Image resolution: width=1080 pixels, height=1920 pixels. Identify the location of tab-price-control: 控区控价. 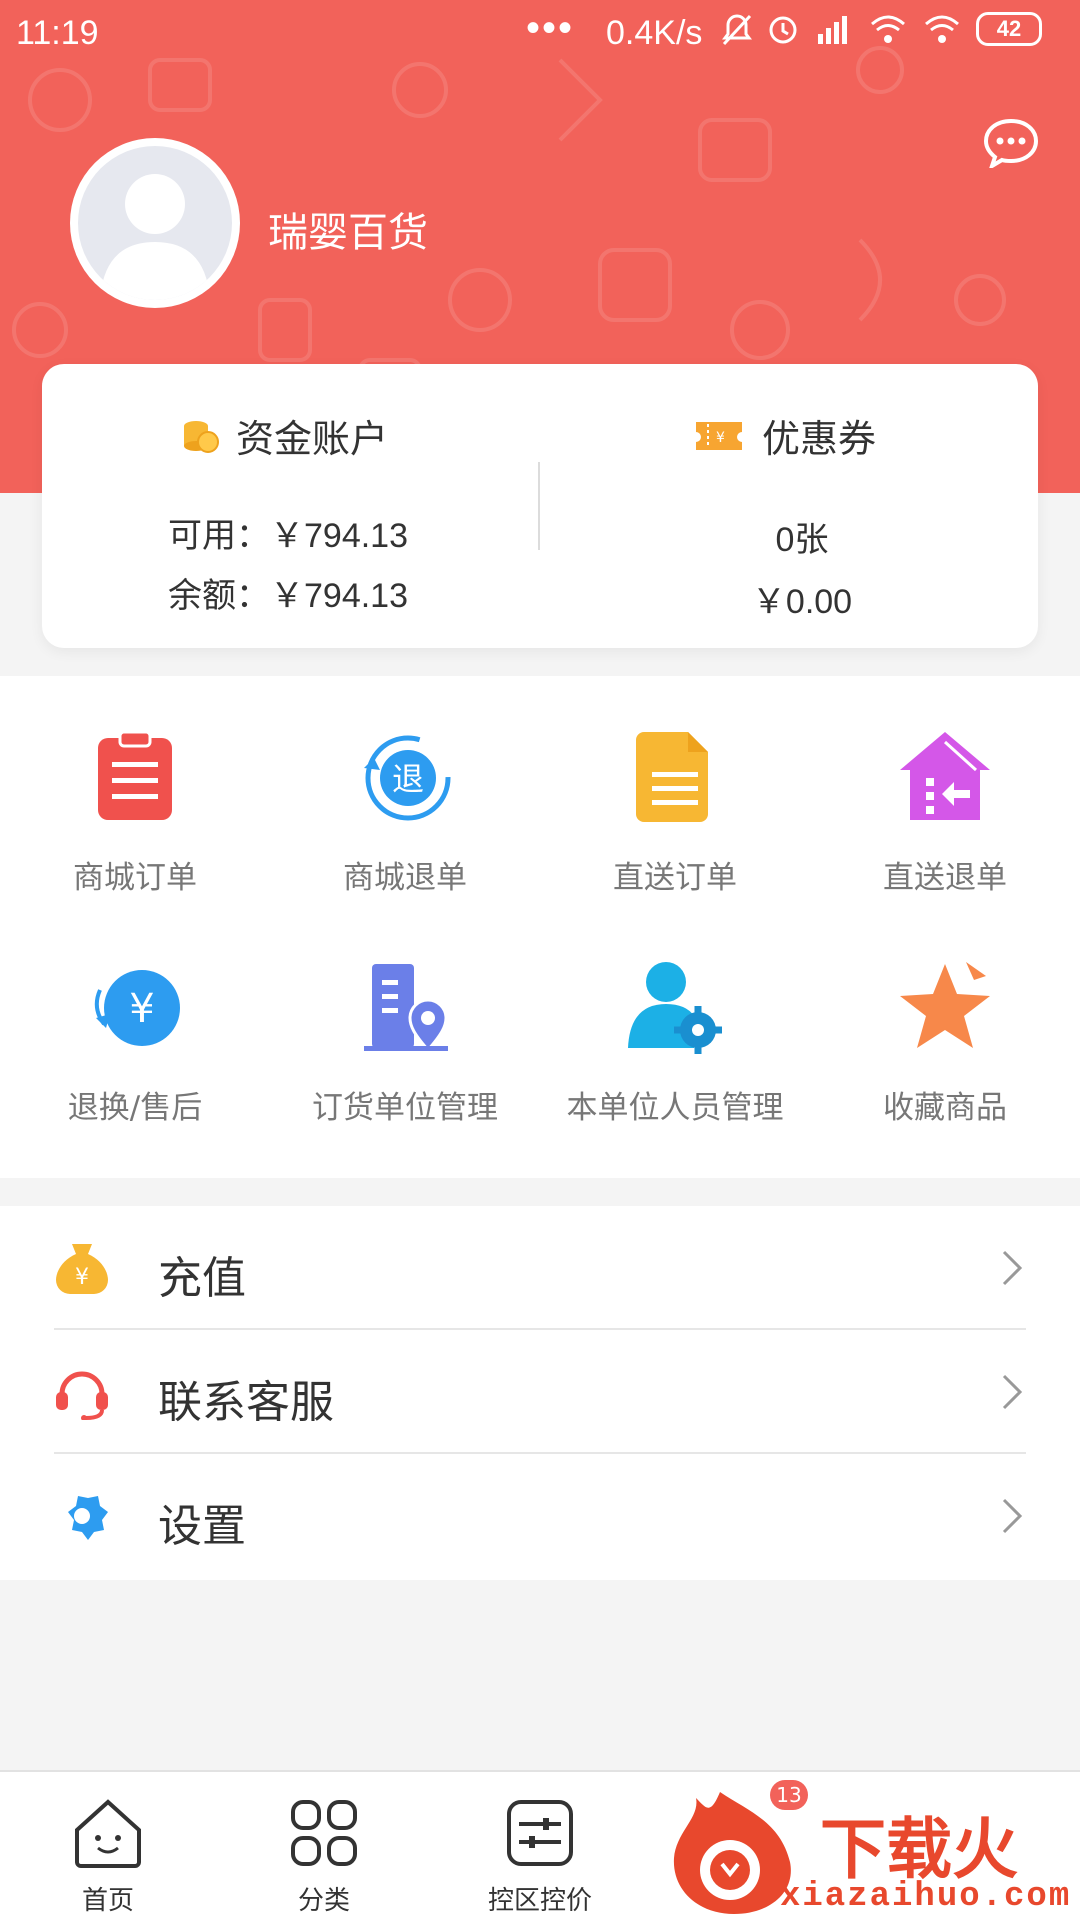
(540, 1856).